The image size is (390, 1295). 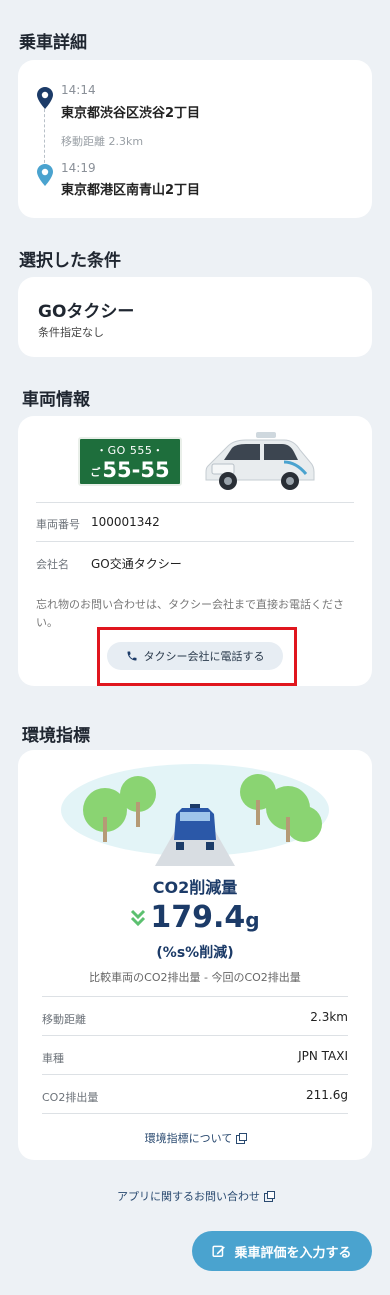 I want to click on highlight-box, so click(x=197, y=656).